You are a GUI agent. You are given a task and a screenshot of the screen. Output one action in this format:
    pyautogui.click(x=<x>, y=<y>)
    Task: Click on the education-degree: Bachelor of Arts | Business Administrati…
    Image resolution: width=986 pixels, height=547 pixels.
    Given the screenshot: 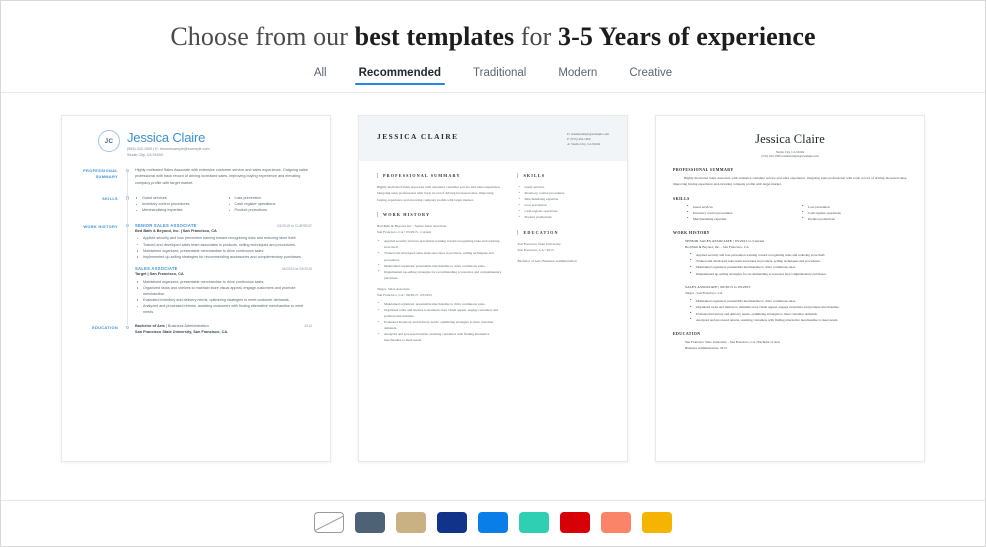 What is the action you would take?
    pyautogui.click(x=172, y=326)
    